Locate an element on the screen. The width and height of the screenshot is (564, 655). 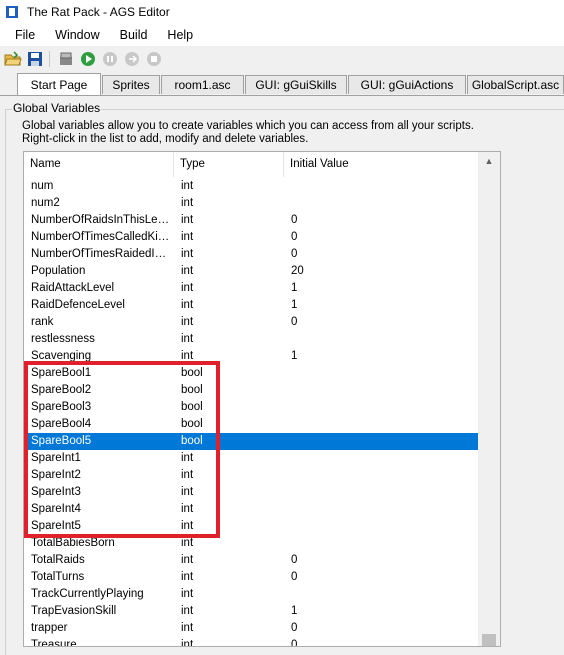
app-icon is located at coordinates (12, 12).